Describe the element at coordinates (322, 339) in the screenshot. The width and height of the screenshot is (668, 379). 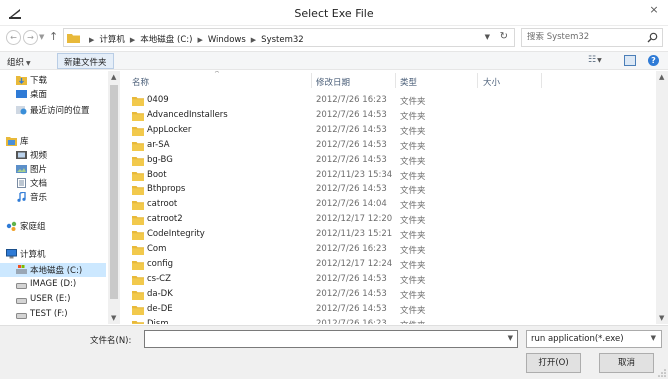
I see `filename-input` at that location.